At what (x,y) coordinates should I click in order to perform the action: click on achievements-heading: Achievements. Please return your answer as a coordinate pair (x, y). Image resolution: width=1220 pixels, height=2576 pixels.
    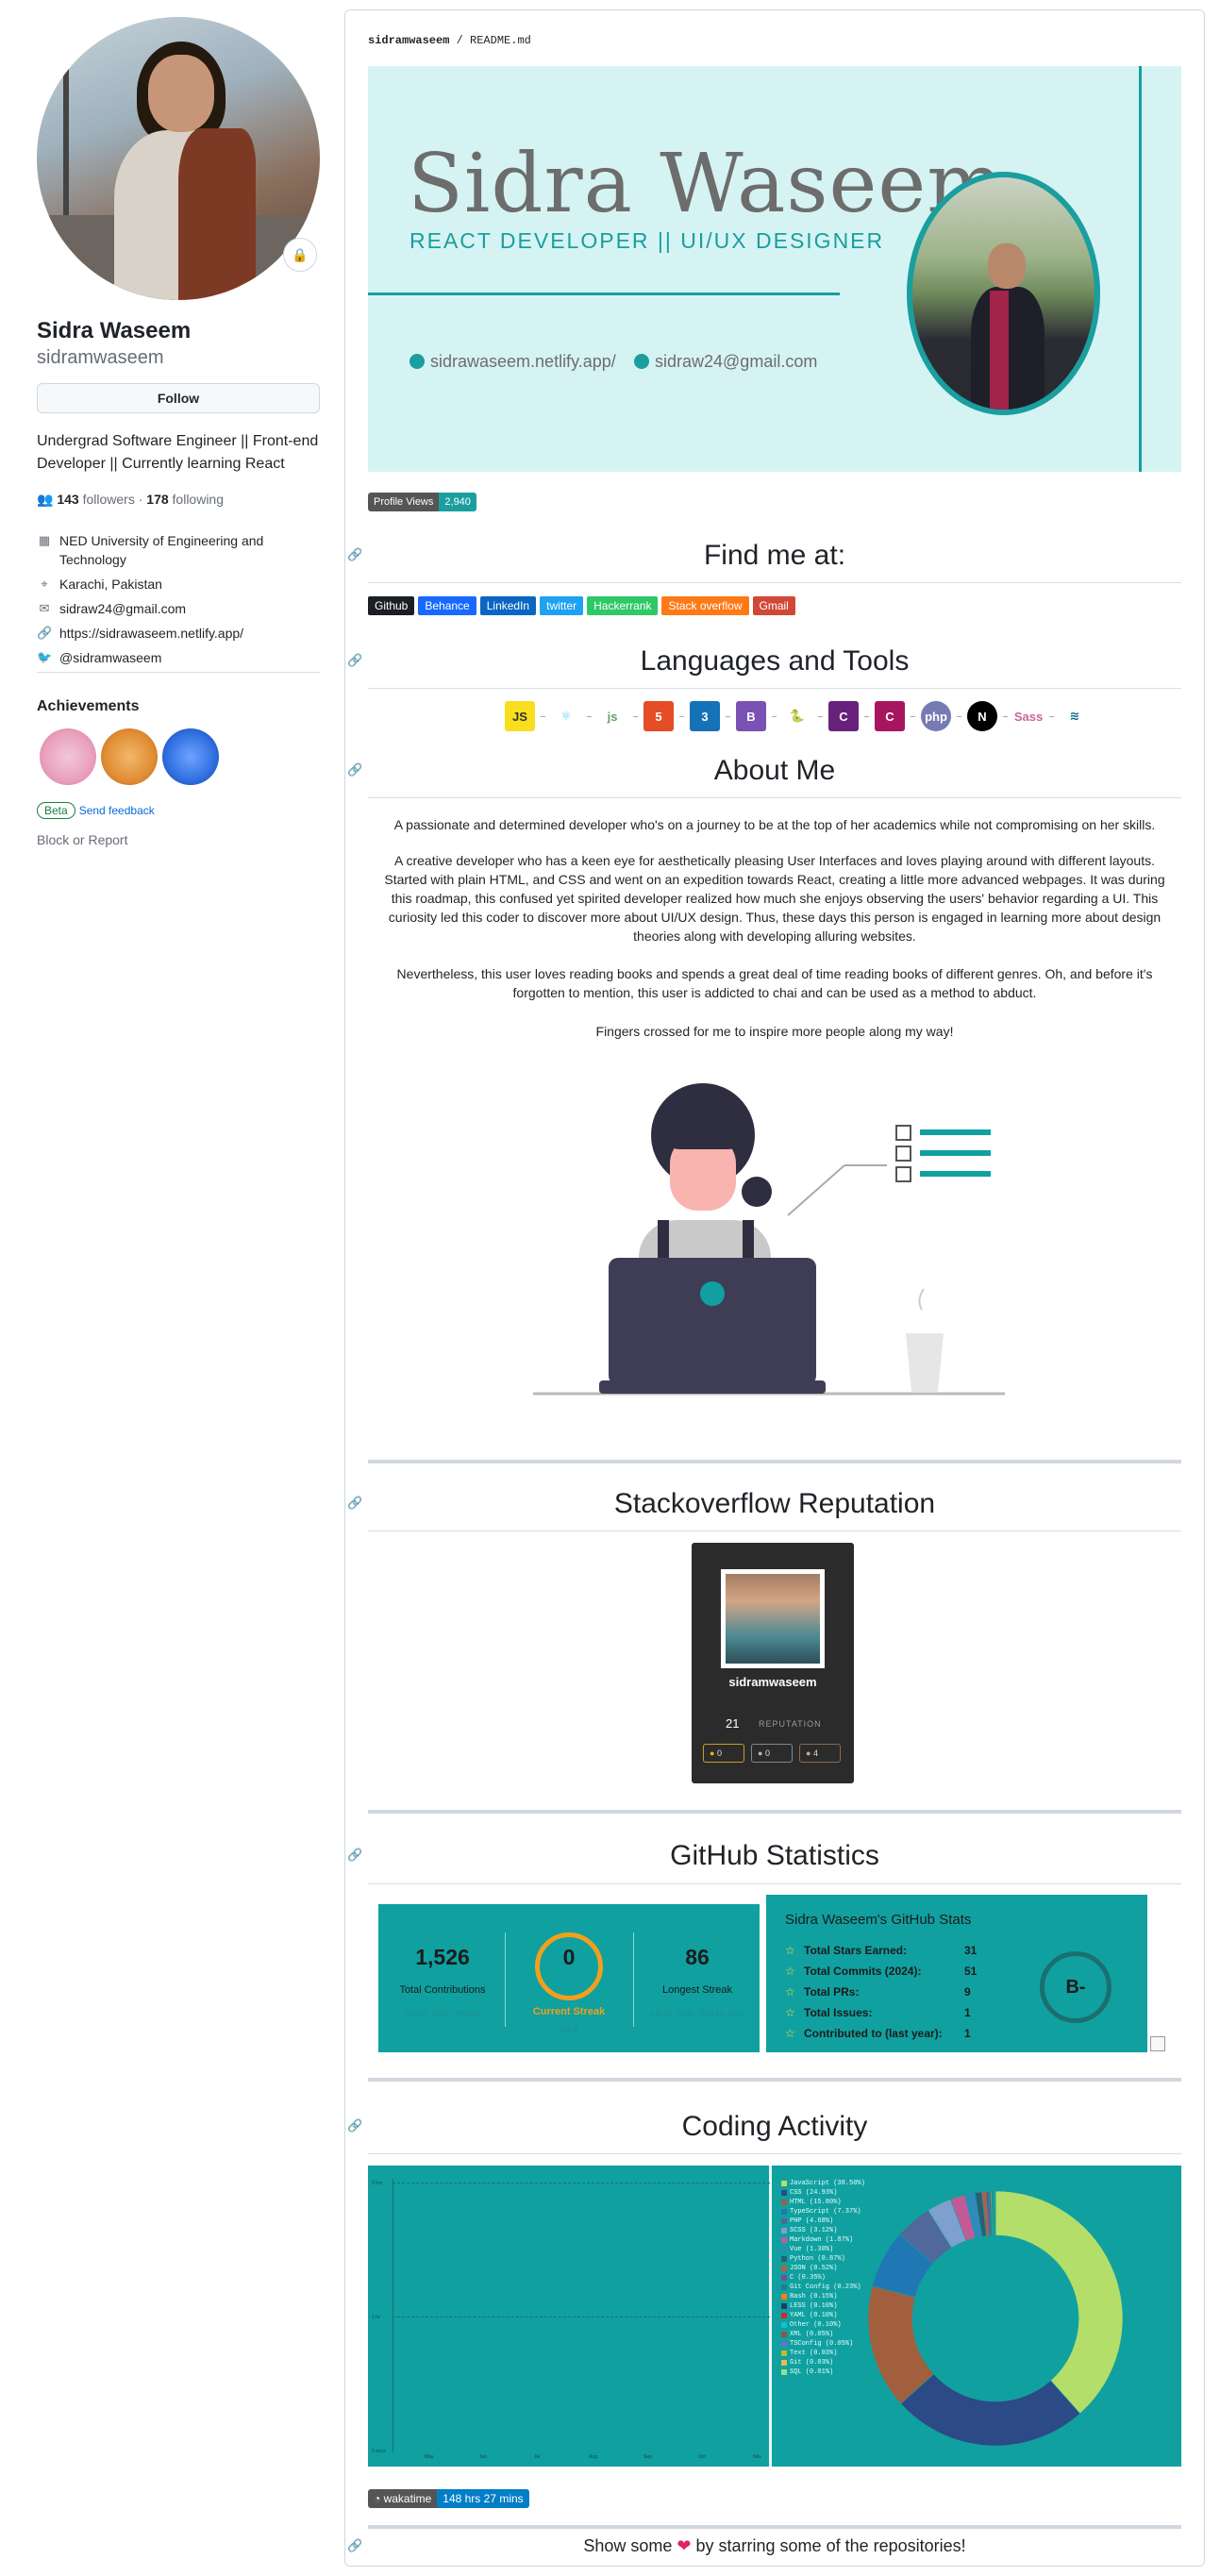
    Looking at the image, I should click on (88, 706).